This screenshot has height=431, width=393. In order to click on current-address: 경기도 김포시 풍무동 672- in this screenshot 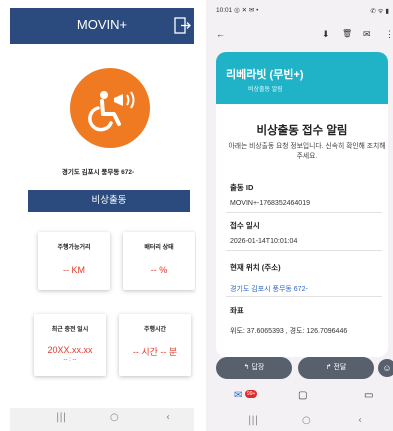, I will do `click(98, 172)`.